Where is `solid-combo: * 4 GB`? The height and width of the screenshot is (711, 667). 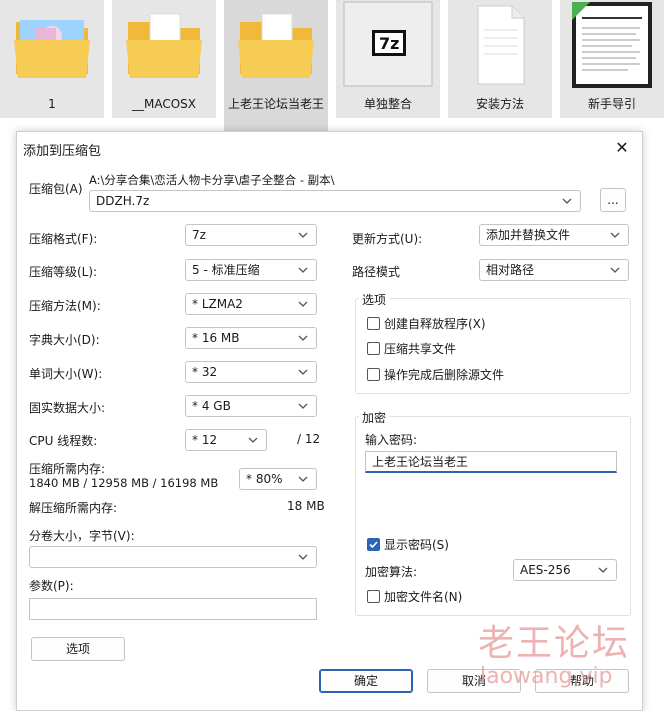
solid-combo: * 4 GB is located at coordinates (251, 406).